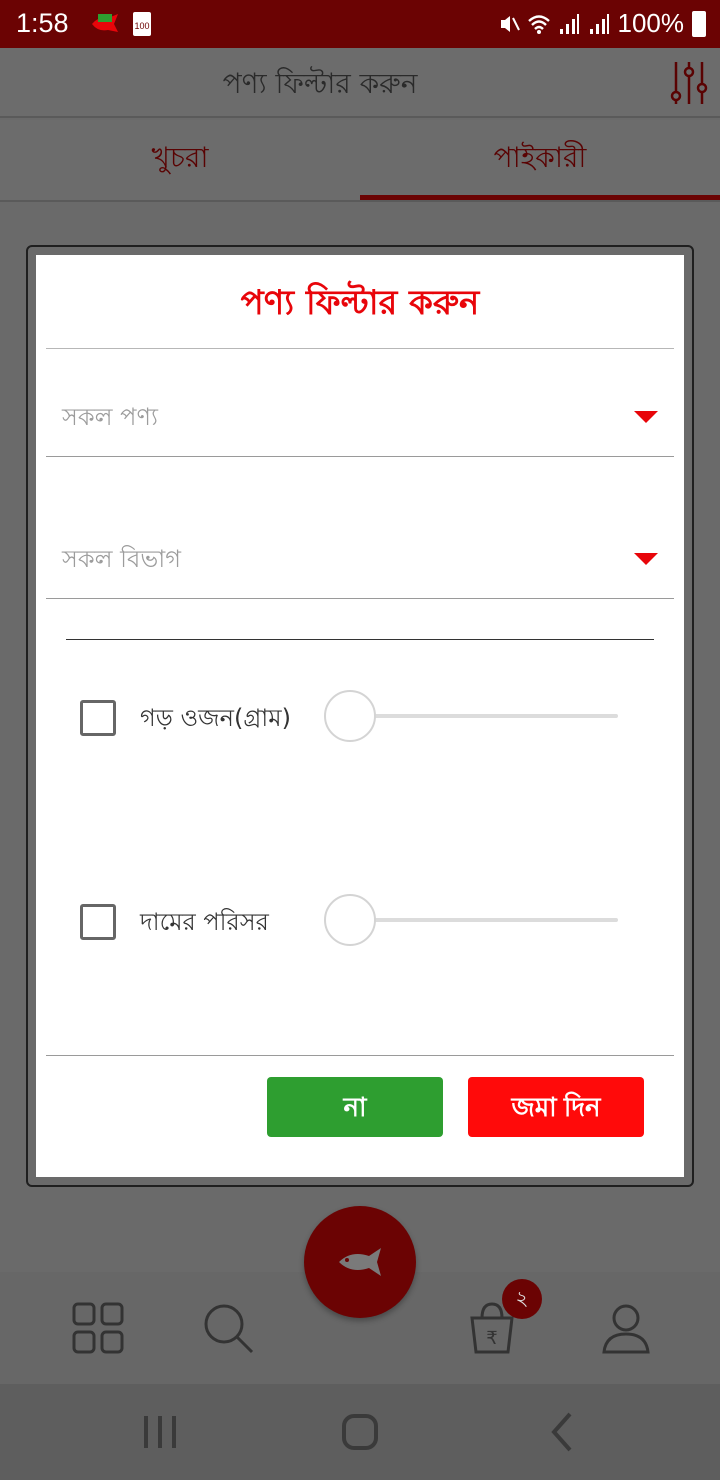  What do you see at coordinates (98, 922) in the screenshot?
I see `price-checkbox` at bounding box center [98, 922].